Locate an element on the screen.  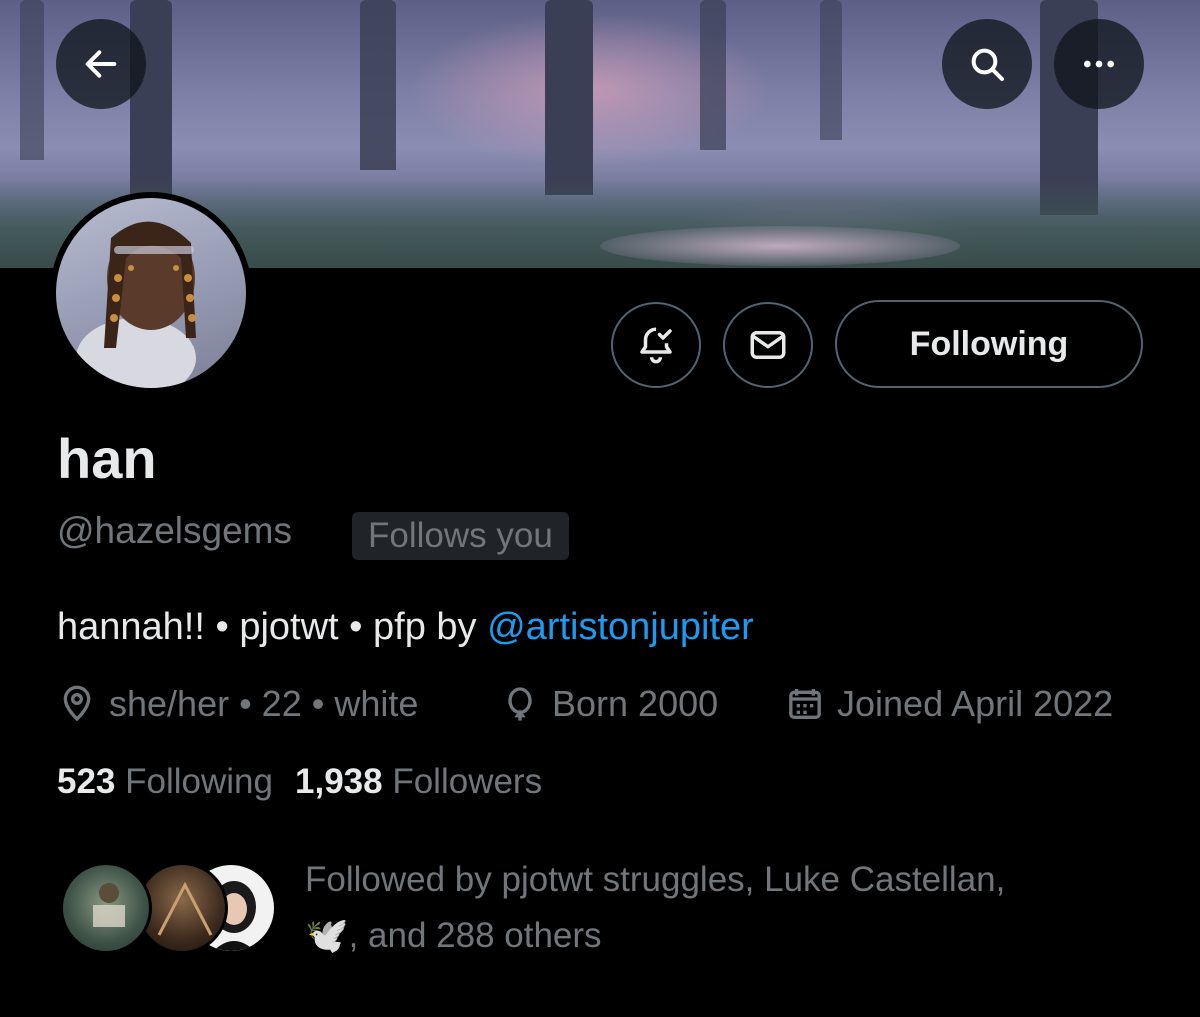
profile-avatar is located at coordinates (151, 293).